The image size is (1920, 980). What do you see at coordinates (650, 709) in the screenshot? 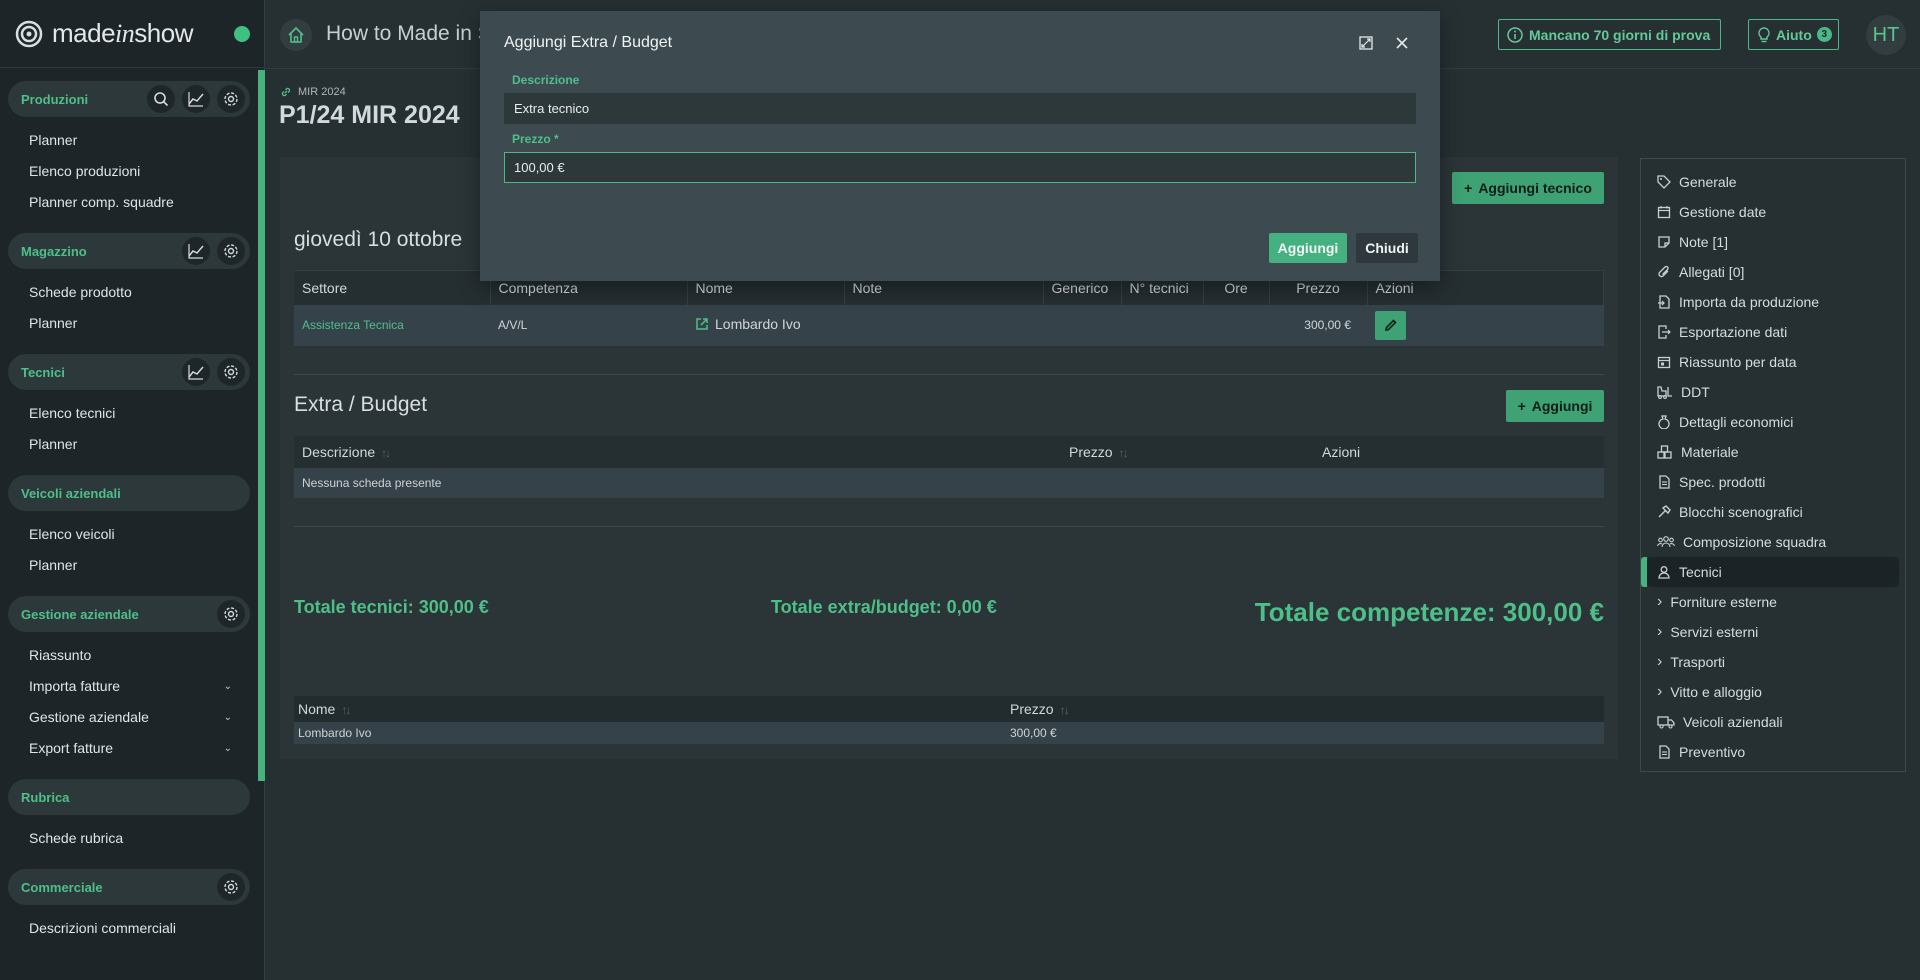
I see `col-nome: Nome ↑↓` at bounding box center [650, 709].